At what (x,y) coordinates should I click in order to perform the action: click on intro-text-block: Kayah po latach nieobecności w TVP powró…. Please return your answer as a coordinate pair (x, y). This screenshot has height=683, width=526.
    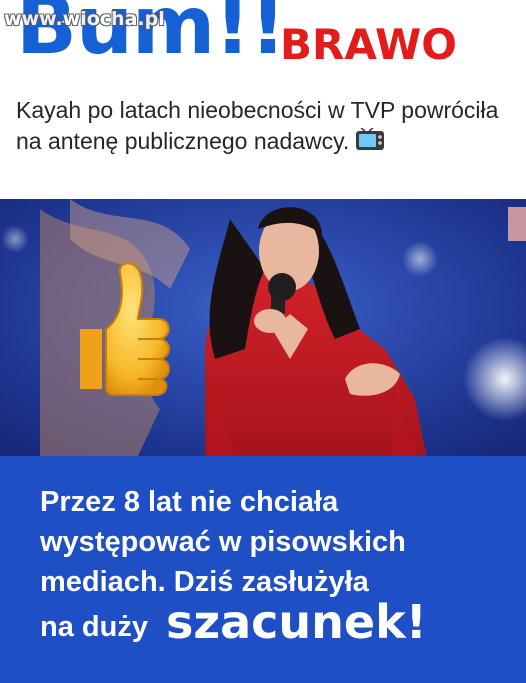
    Looking at the image, I should click on (266, 127).